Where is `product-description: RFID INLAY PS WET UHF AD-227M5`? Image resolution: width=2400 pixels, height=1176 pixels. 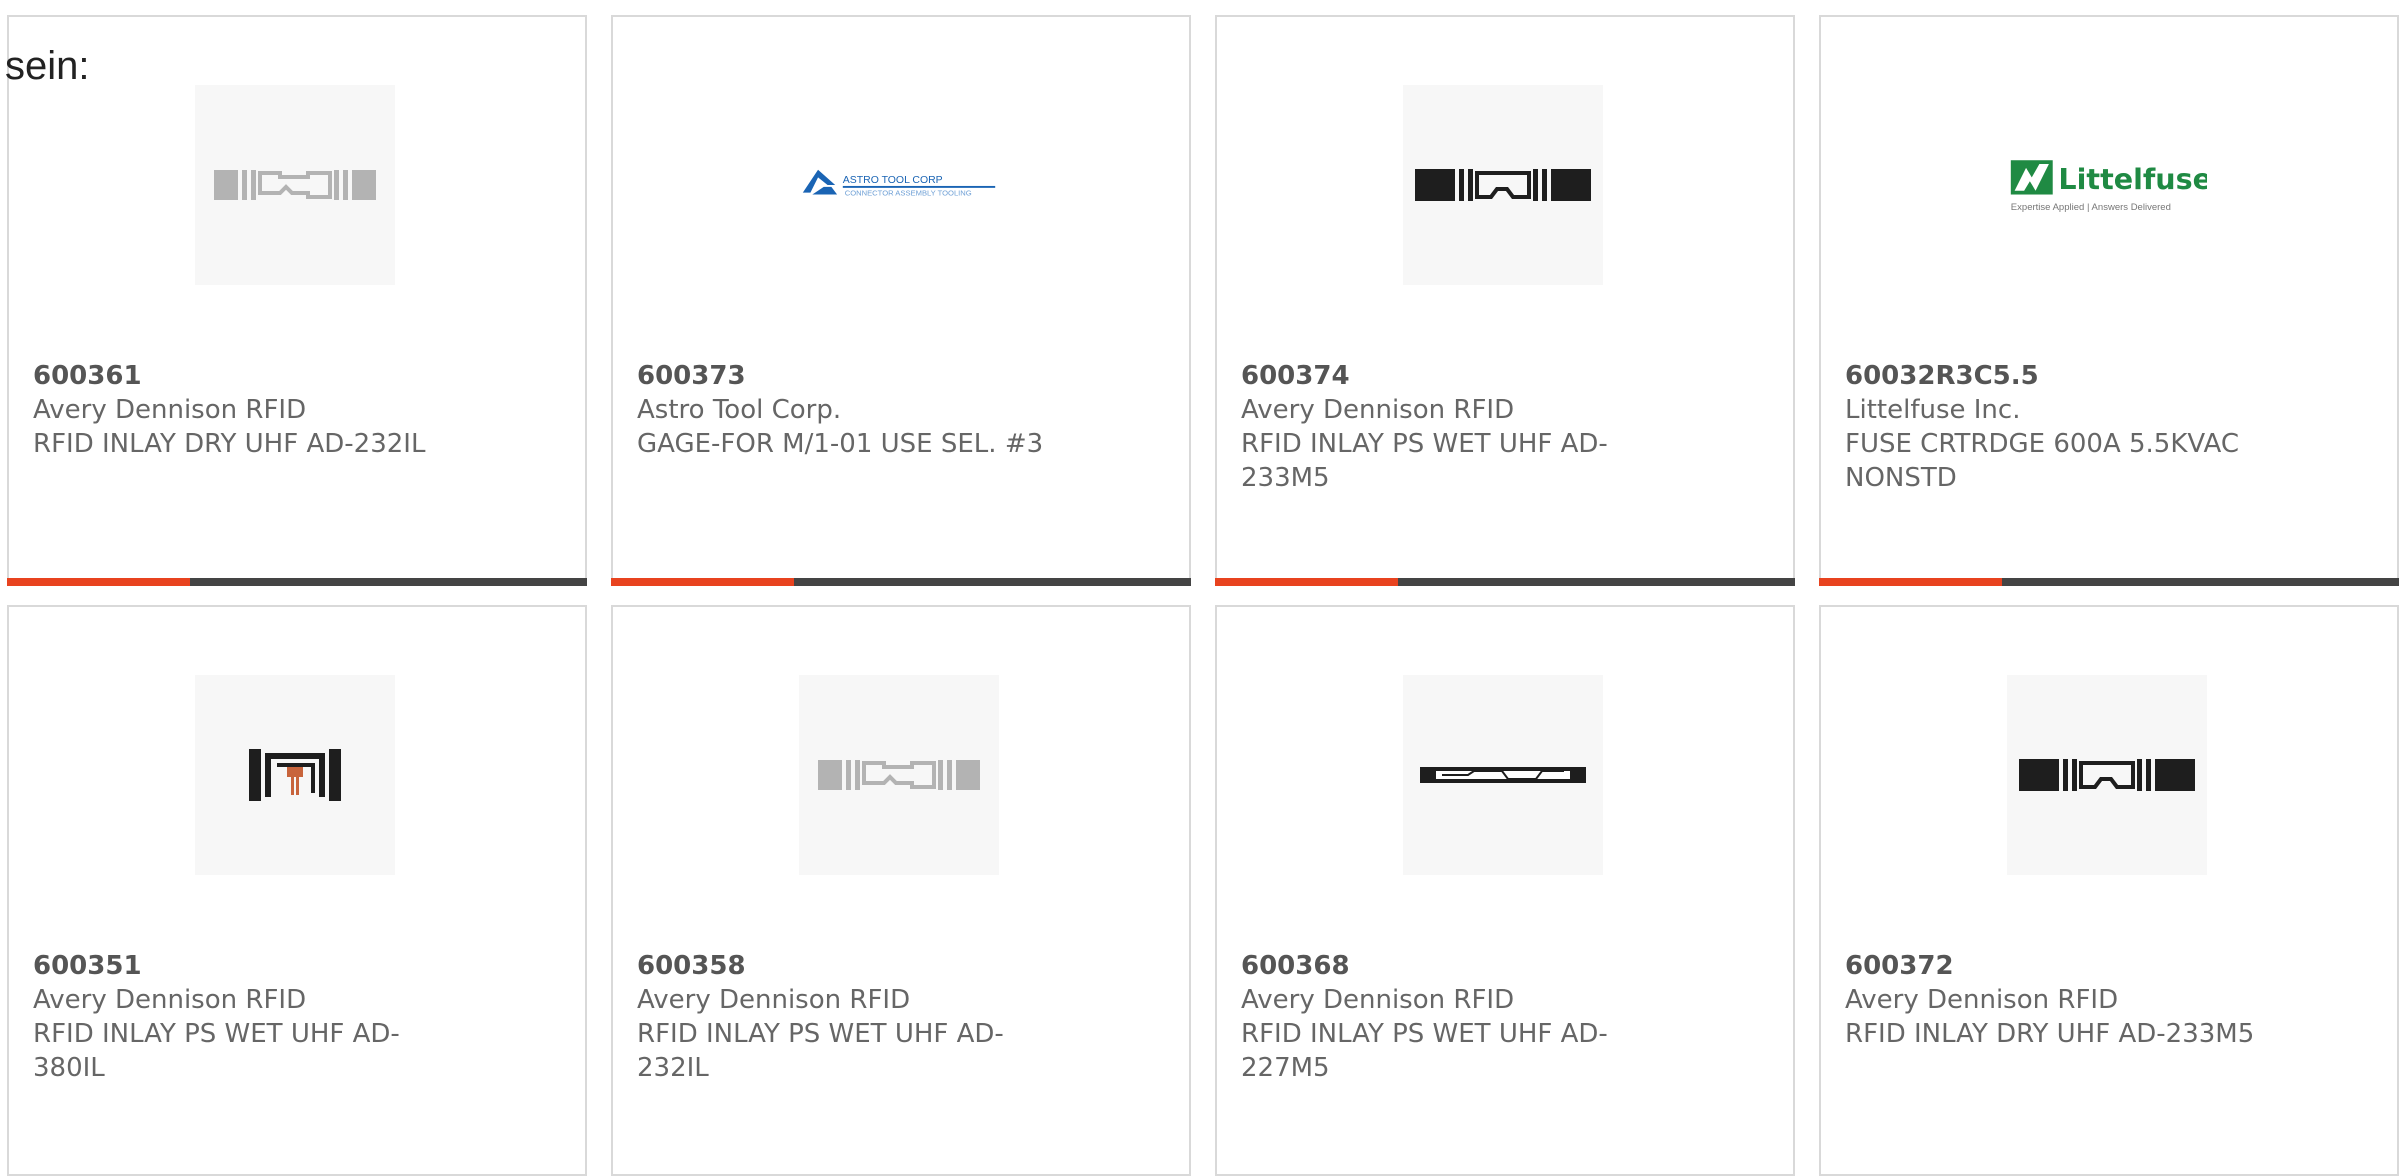 product-description: RFID INLAY PS WET UHF AD-227M5 is located at coordinates (1424, 1051).